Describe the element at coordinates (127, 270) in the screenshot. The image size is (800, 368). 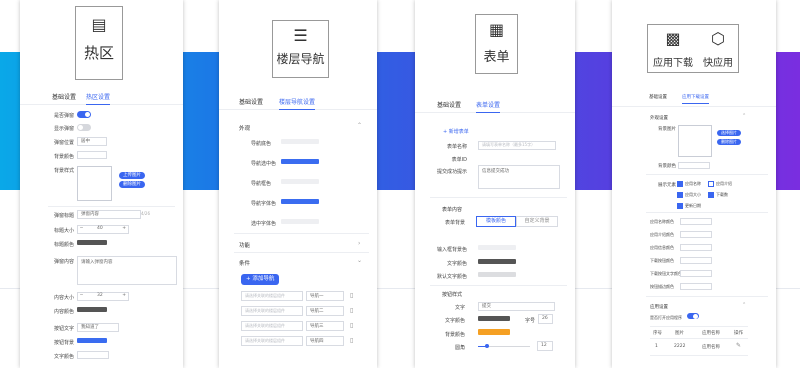
I see `popup-content-textarea: 请输入弹窗内容` at that location.